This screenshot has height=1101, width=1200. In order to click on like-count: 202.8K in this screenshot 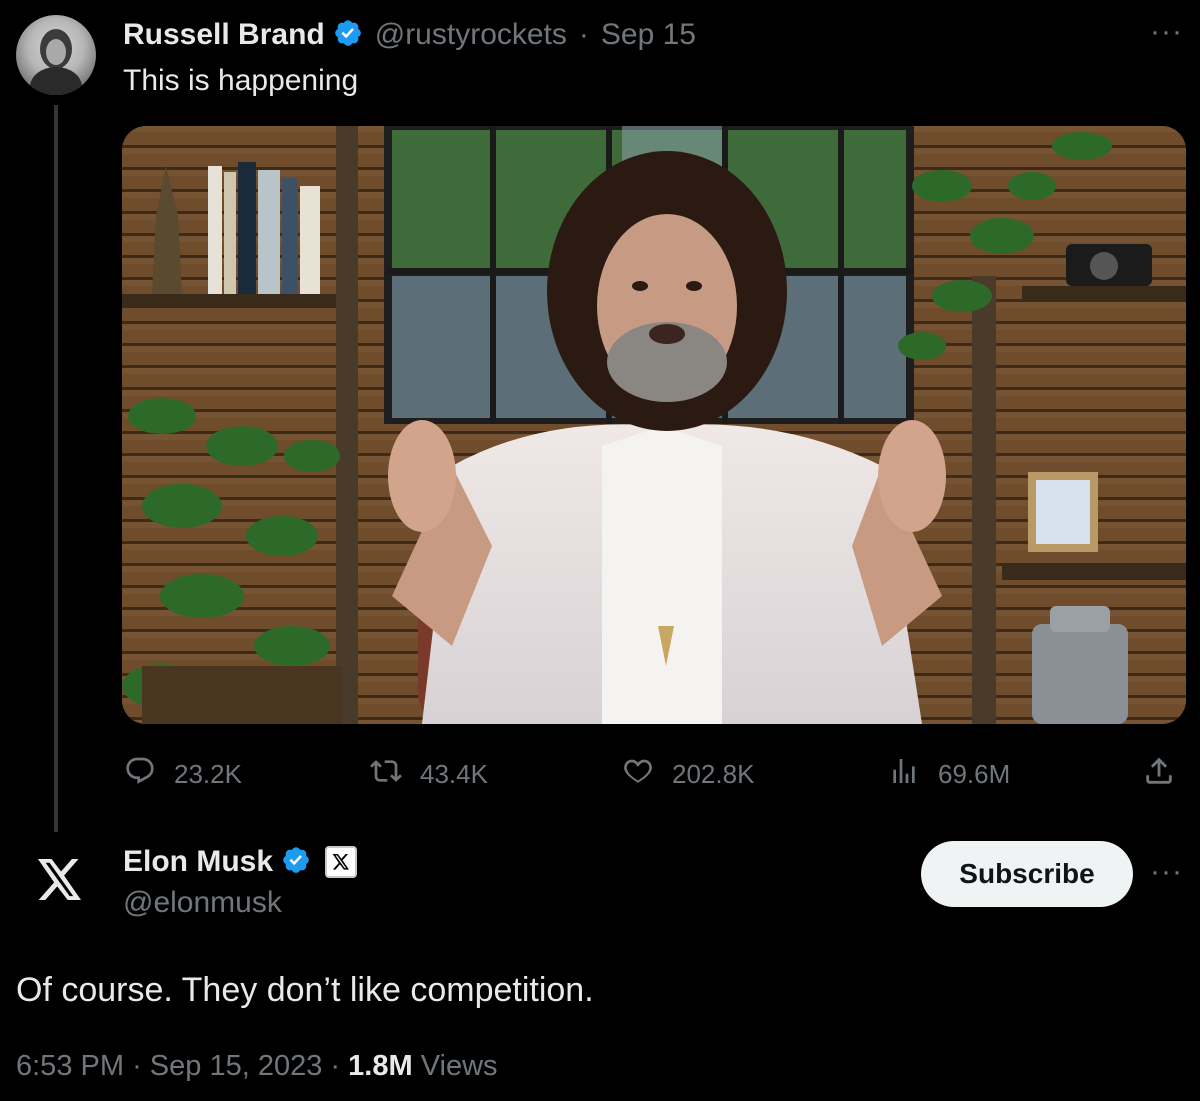, I will do `click(713, 773)`.